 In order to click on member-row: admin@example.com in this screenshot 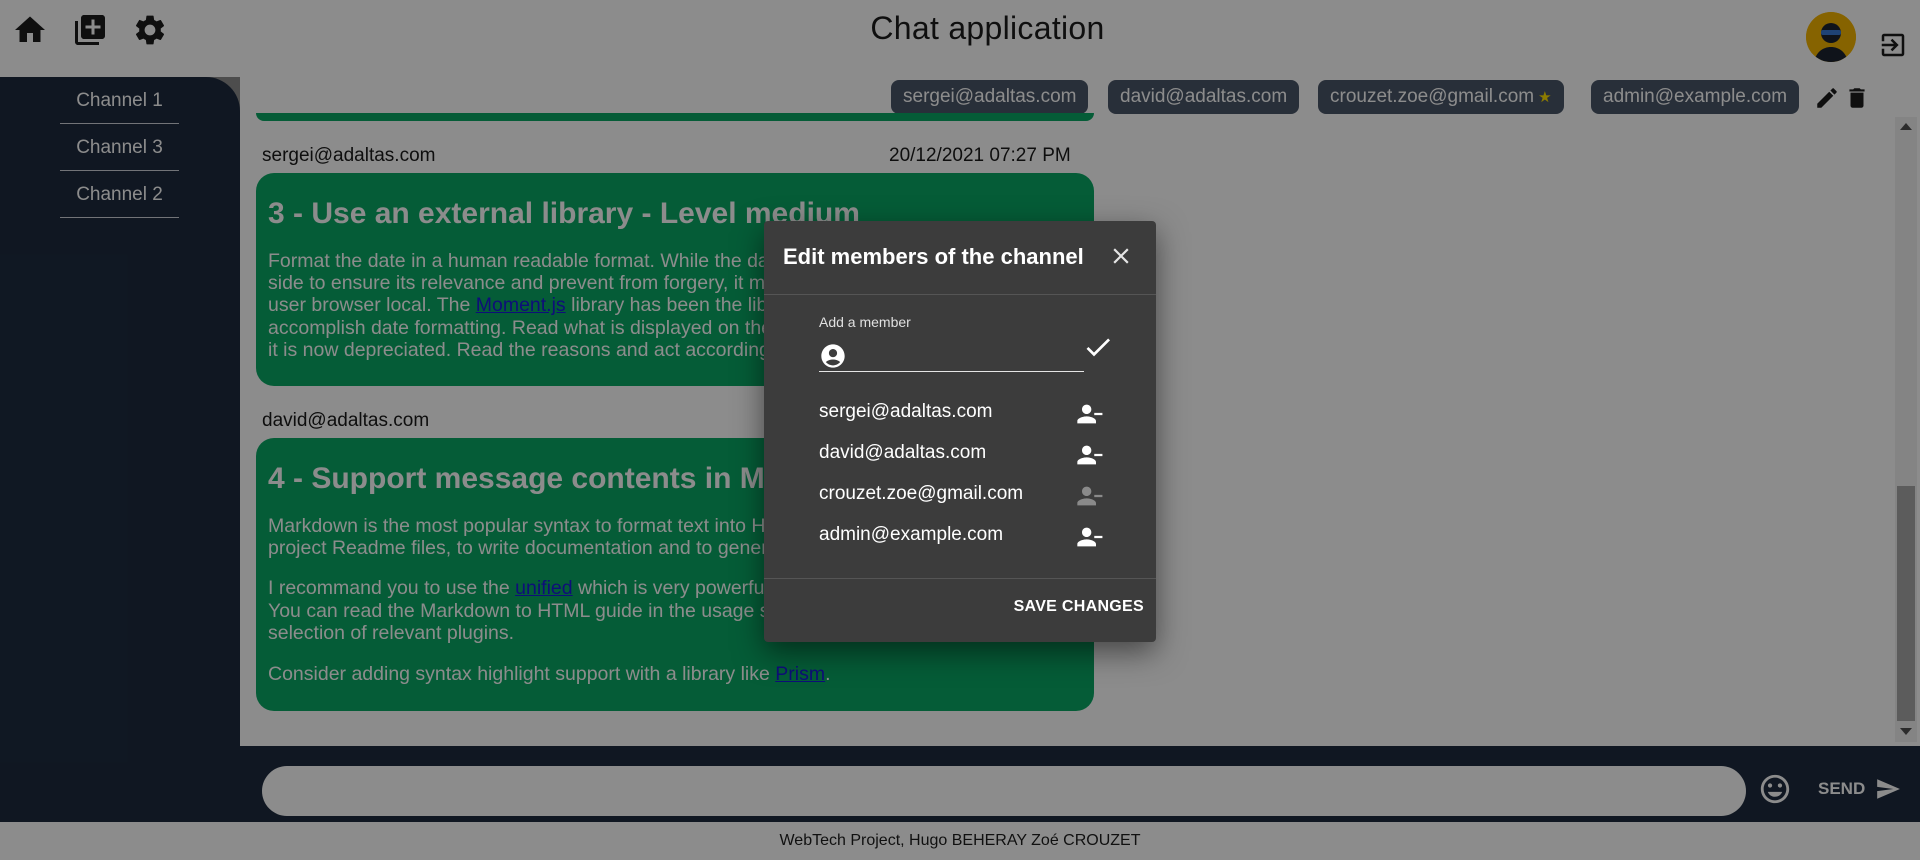, I will do `click(969, 537)`.